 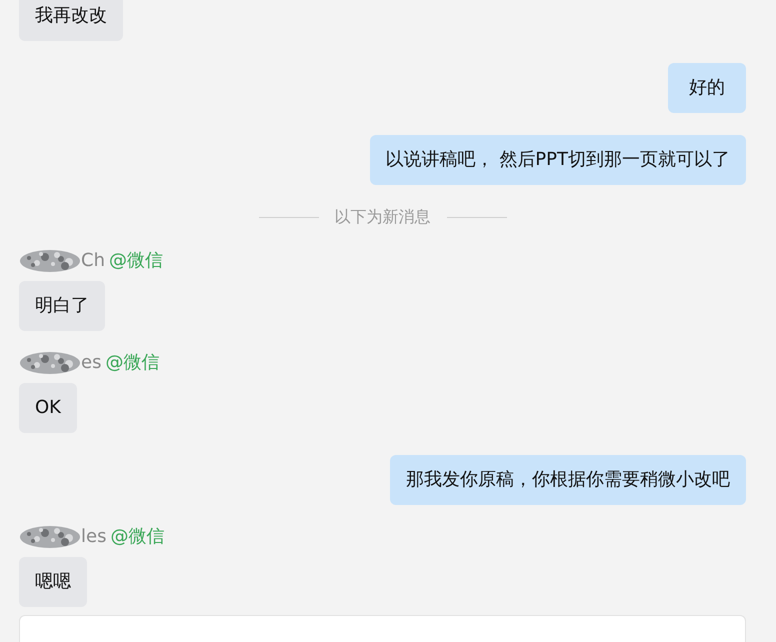 I want to click on message-bubble: 那我发你原稿，你根据你需要稍微小改吧, so click(x=568, y=480).